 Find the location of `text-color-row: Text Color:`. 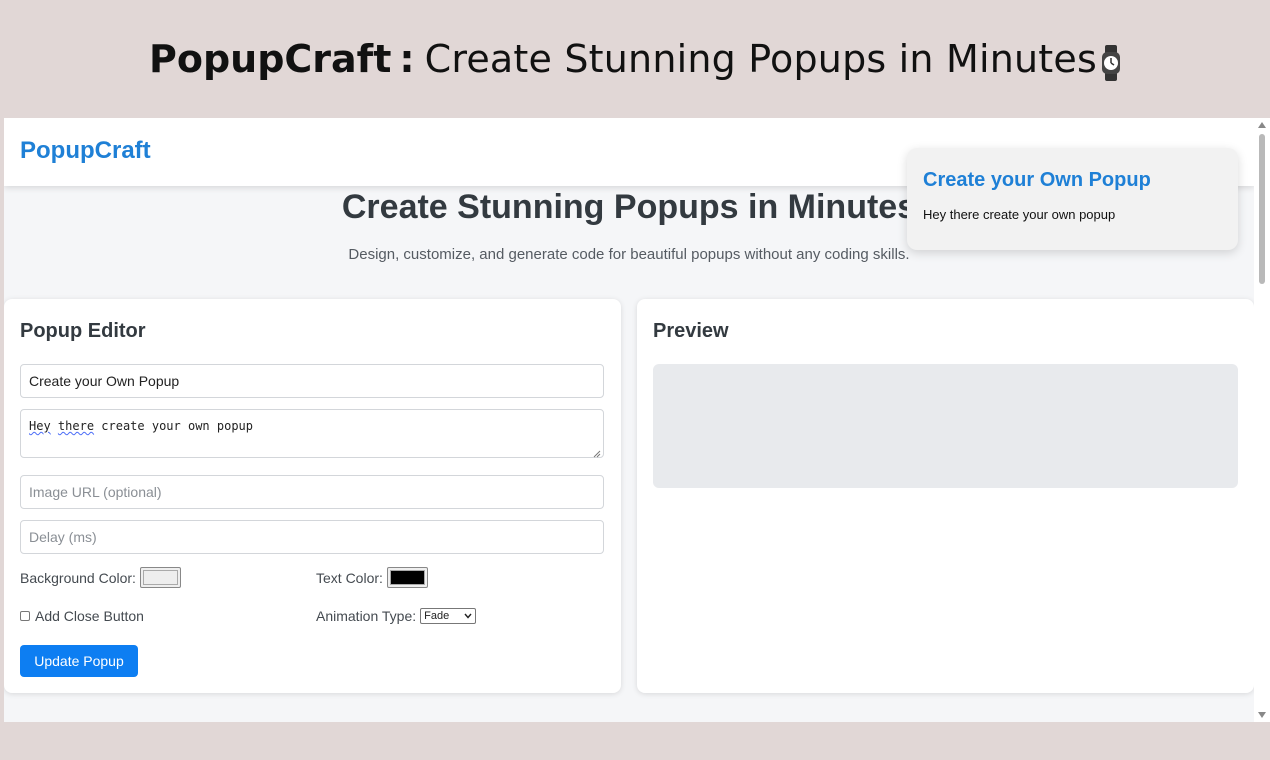

text-color-row: Text Color: is located at coordinates (372, 577).